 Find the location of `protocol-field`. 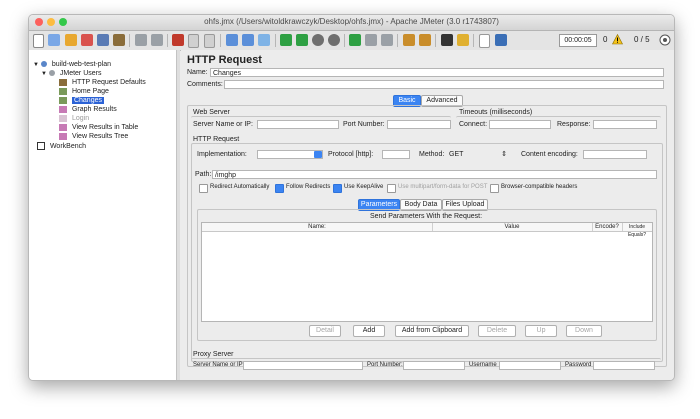

protocol-field is located at coordinates (396, 154).